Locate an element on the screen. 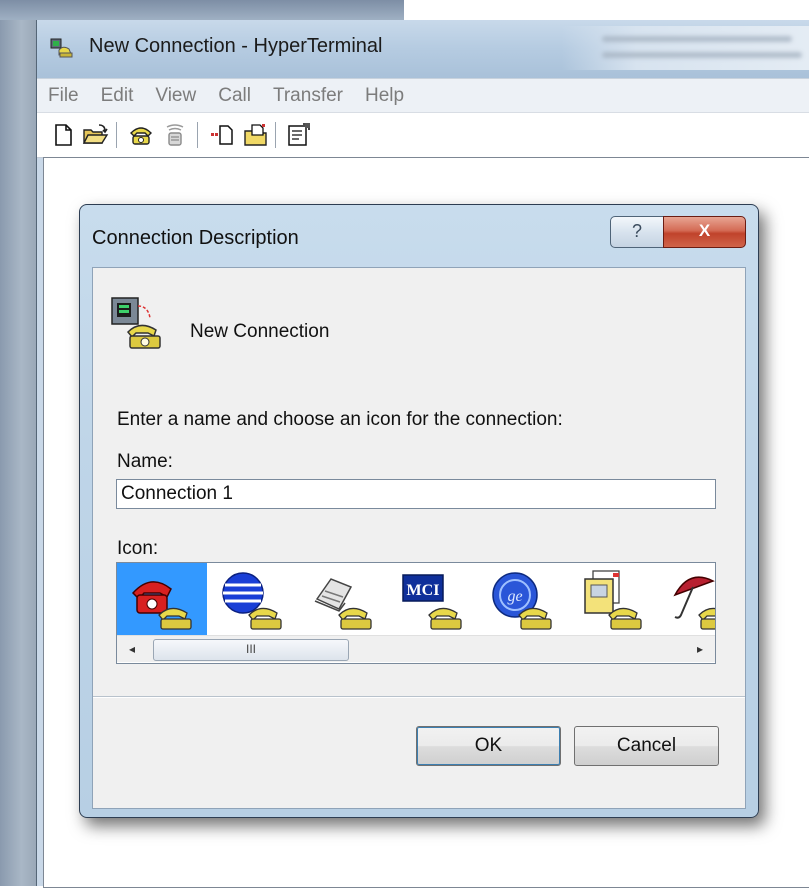 This screenshot has width=809, height=888. menu-view: View is located at coordinates (175, 96).